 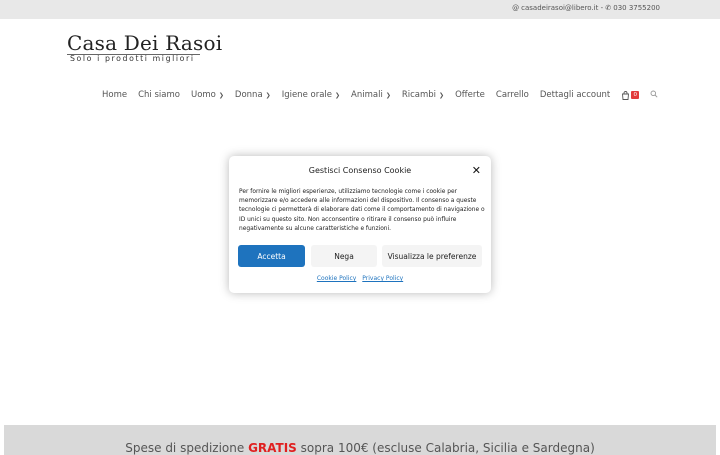 What do you see at coordinates (272, 448) in the screenshot?
I see `banner-highlight: GRATIS` at bounding box center [272, 448].